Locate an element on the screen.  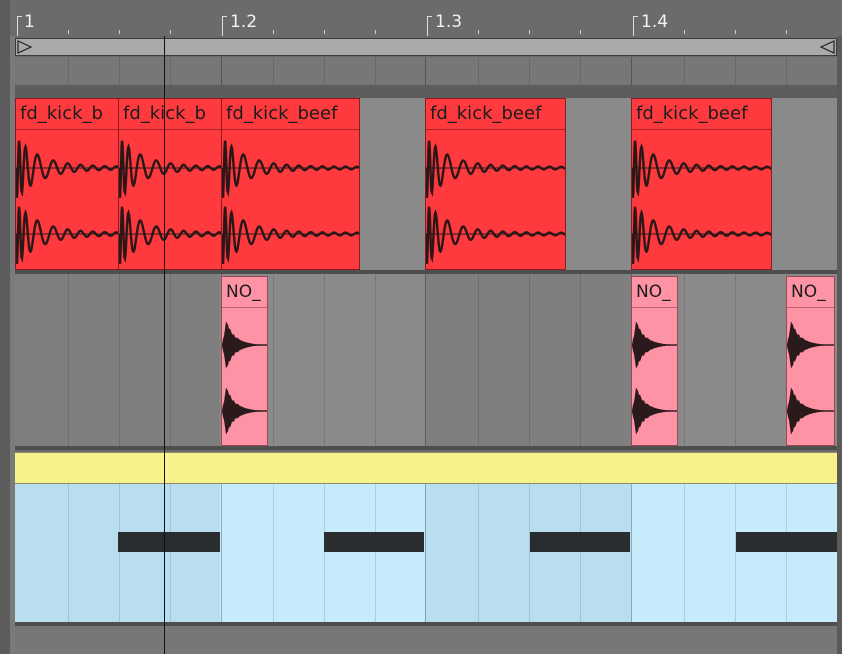
beat-time-ruler: 1 1.2 1.3 1.4 is located at coordinates (421, 18).